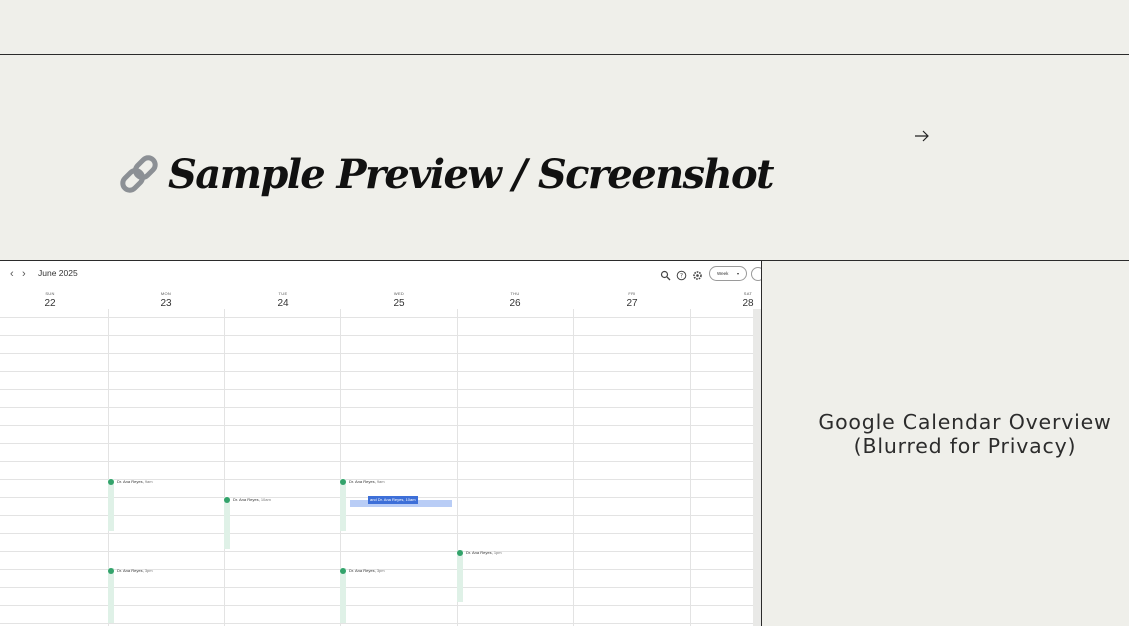  What do you see at coordinates (393, 500) in the screenshot?
I see `dragging-event-label: and Dr. Ana Reyes, 10am` at bounding box center [393, 500].